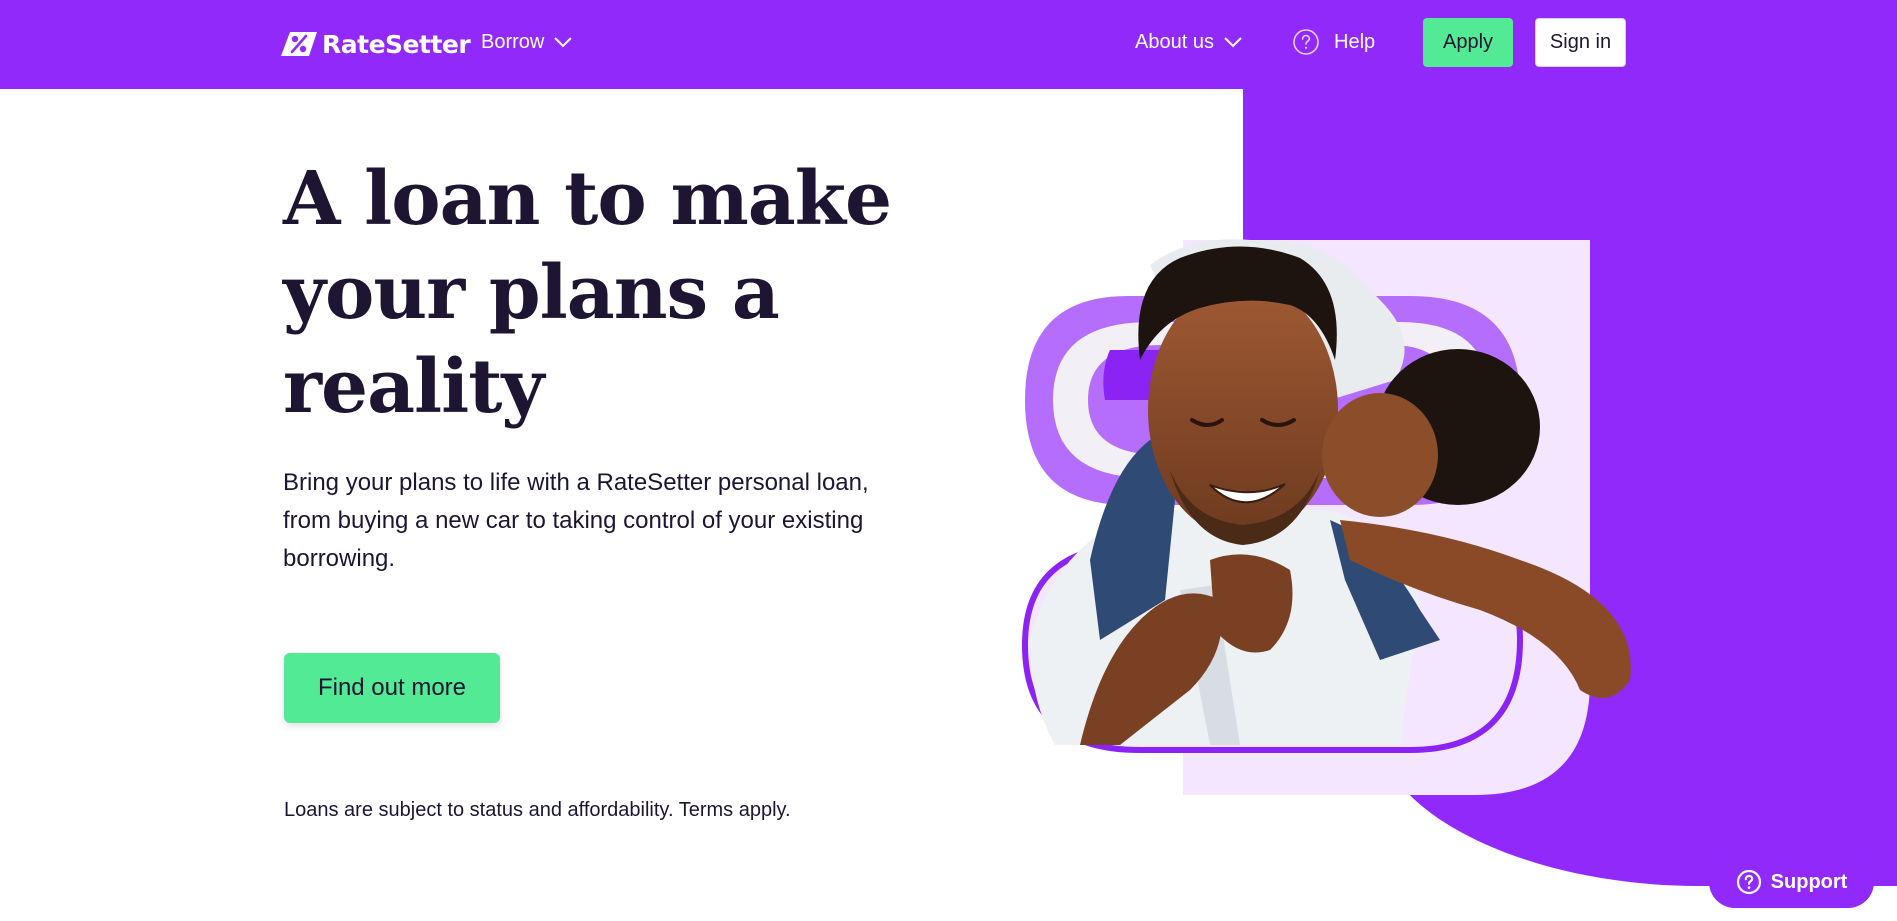 Image resolution: width=1897 pixels, height=921 pixels. What do you see at coordinates (1355, 41) in the screenshot?
I see `nav-help-label: Help` at bounding box center [1355, 41].